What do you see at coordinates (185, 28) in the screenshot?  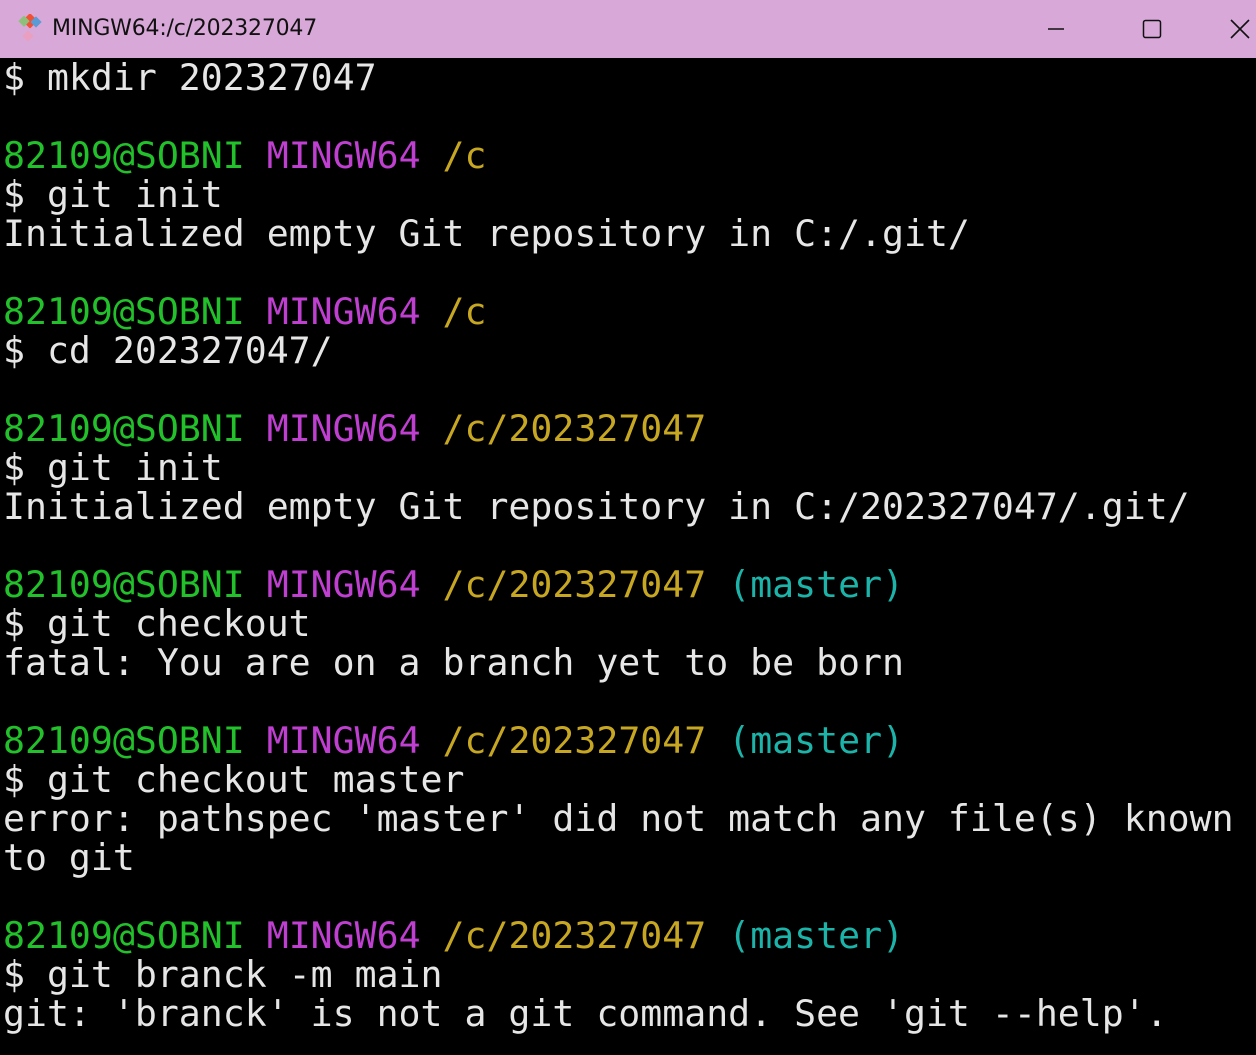 I see `window-title: MINGW64:/c/202327047` at bounding box center [185, 28].